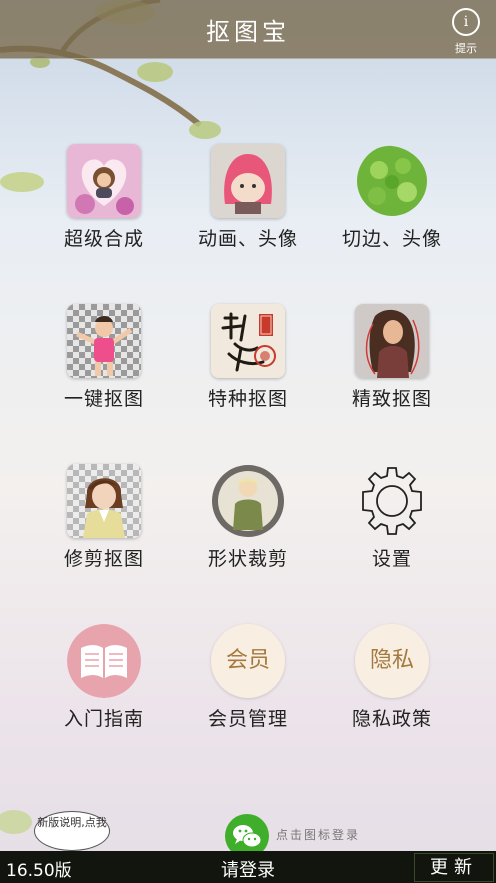 This screenshot has height=883, width=496. I want to click on edge-cut-avatar-tile: 切边、头像, so click(392, 209).